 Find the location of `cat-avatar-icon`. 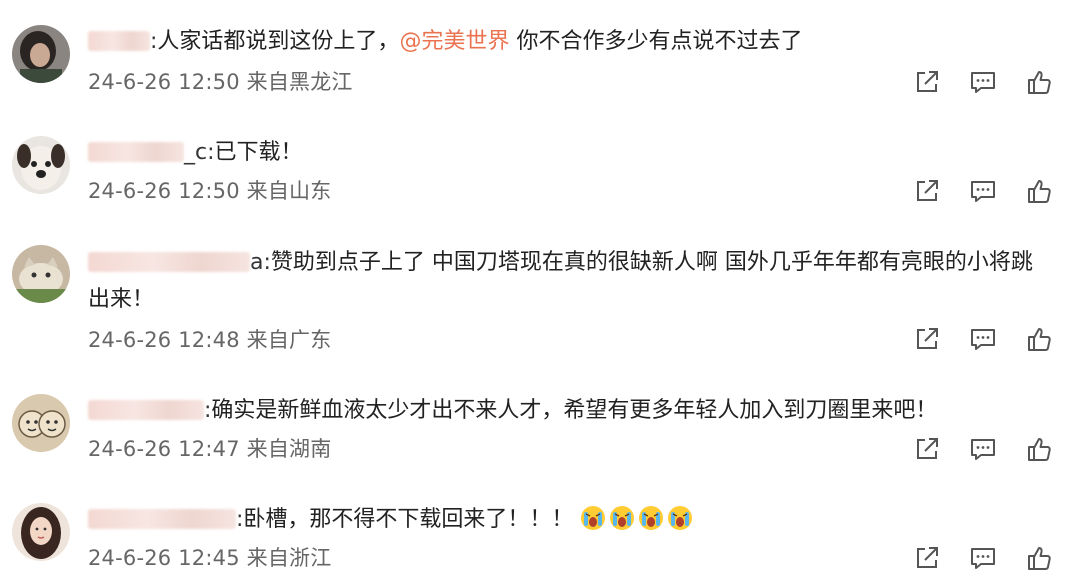

cat-avatar-icon is located at coordinates (41, 274).